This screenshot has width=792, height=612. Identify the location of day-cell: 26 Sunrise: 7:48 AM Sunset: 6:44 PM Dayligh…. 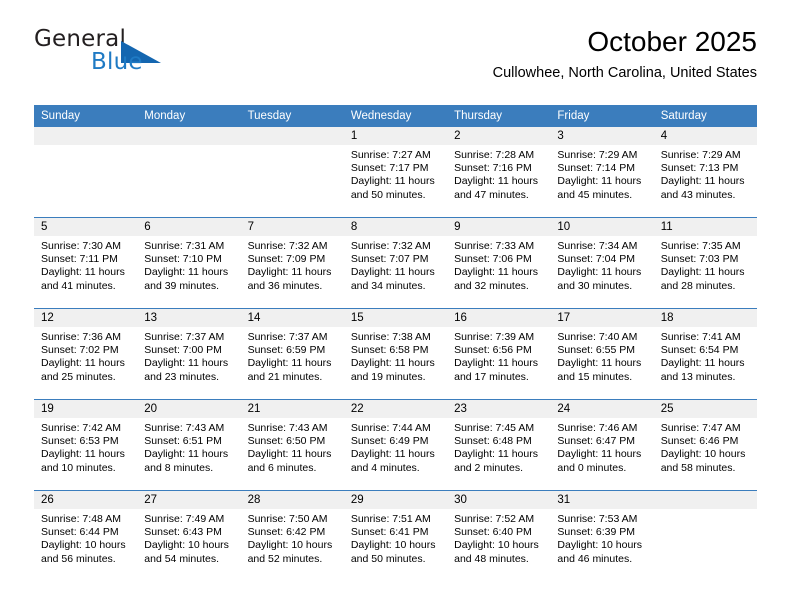
(86, 536).